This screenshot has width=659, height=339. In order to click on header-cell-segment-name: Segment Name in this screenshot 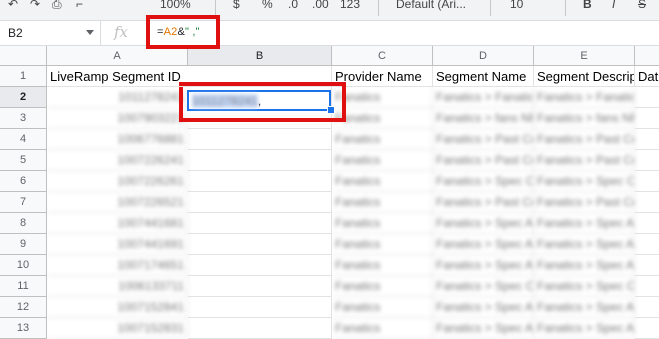, I will do `click(483, 76)`.